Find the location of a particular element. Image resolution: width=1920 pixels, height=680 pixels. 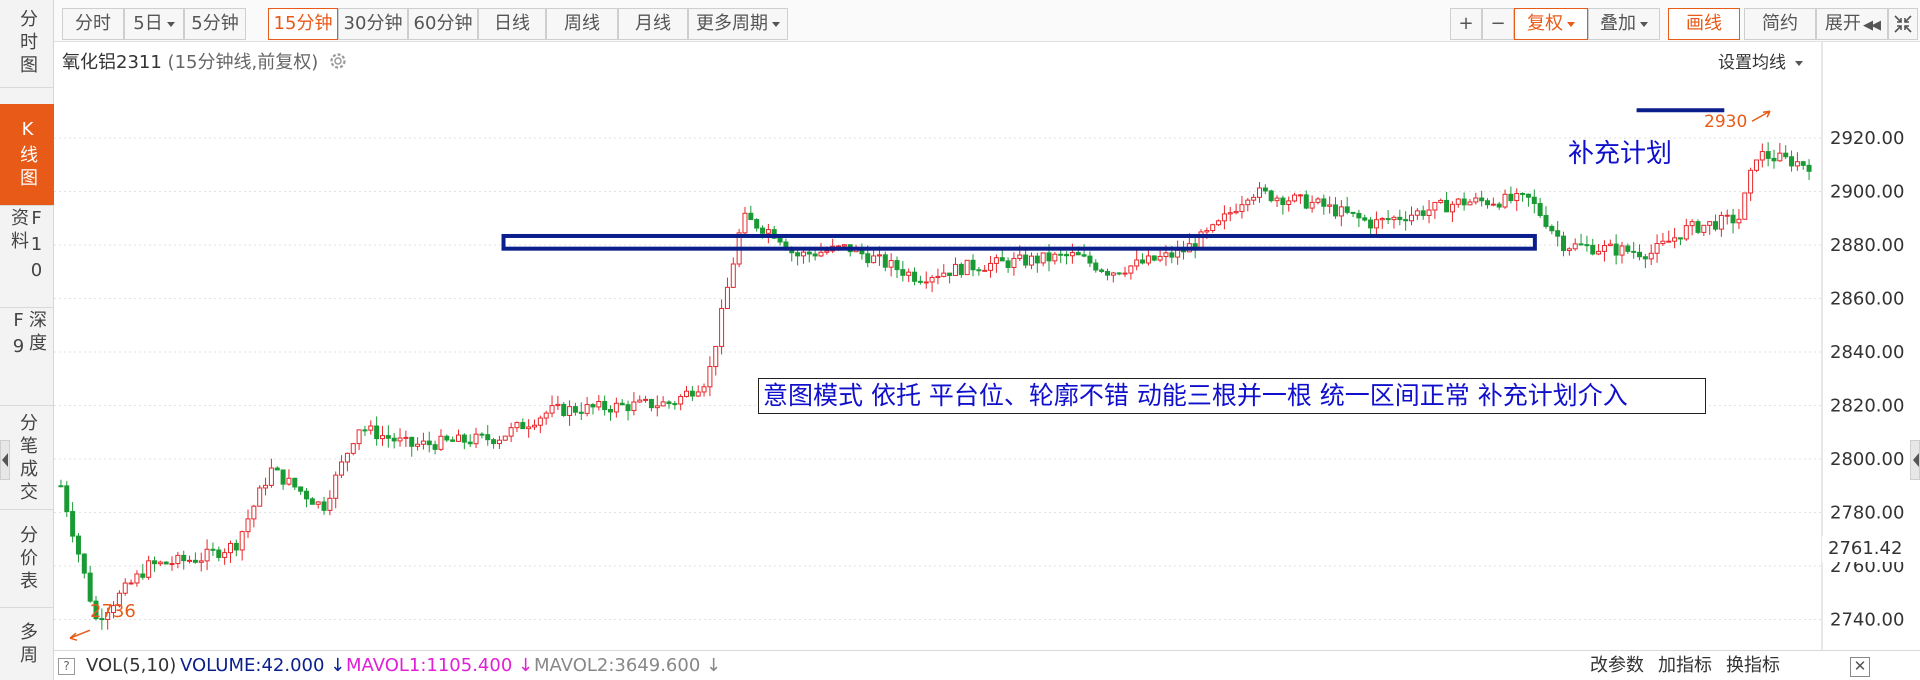

current-price-label: 2761.42 is located at coordinates (1871, 549).